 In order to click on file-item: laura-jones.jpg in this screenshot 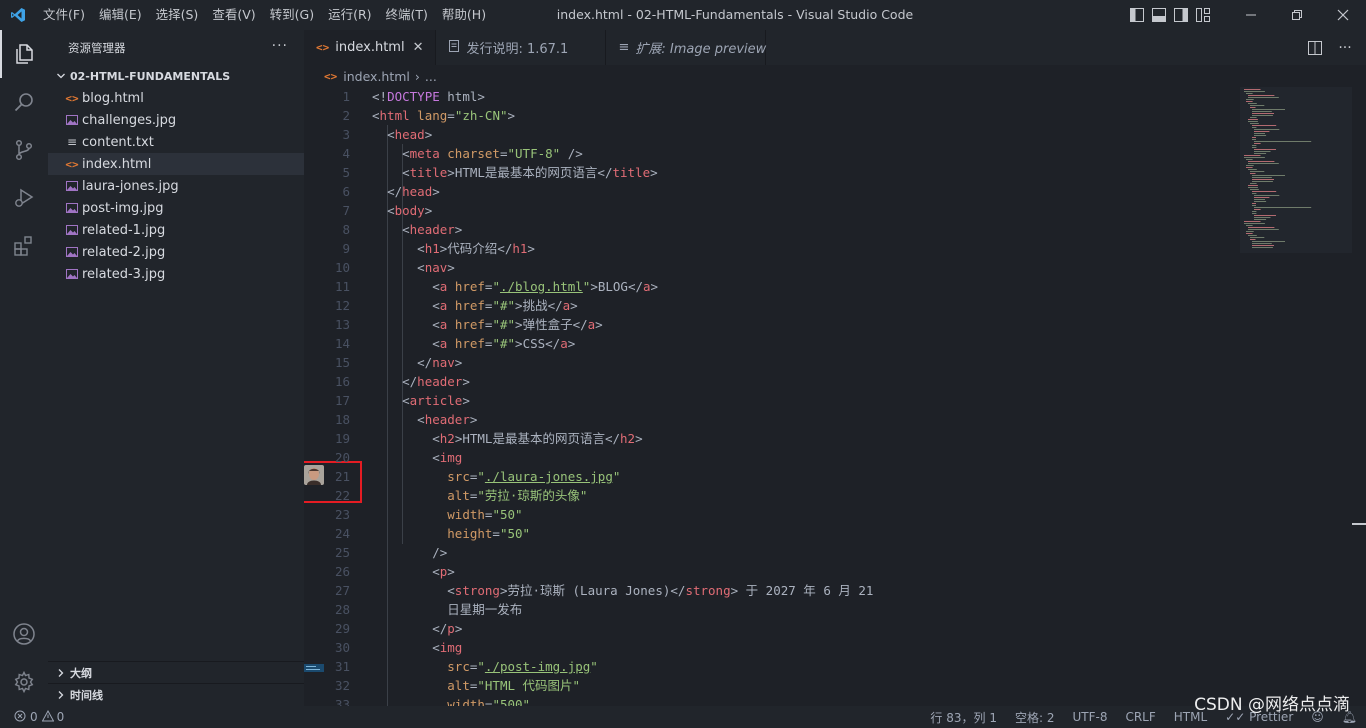, I will do `click(176, 186)`.